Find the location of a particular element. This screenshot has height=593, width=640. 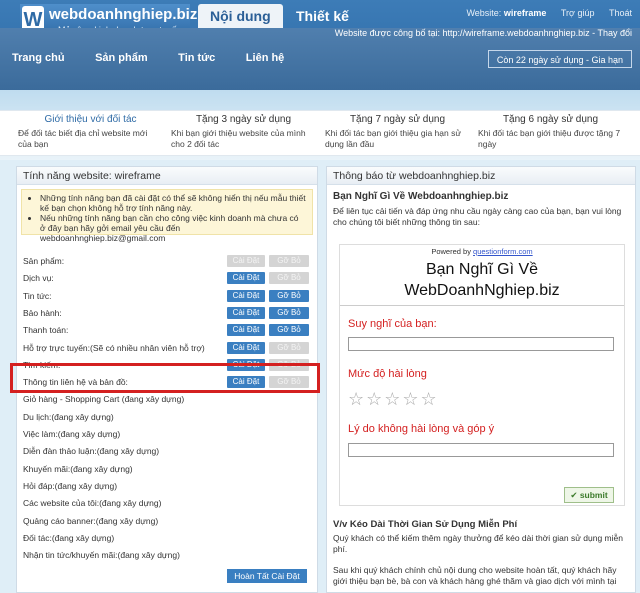

feedback-input is located at coordinates (481, 450).